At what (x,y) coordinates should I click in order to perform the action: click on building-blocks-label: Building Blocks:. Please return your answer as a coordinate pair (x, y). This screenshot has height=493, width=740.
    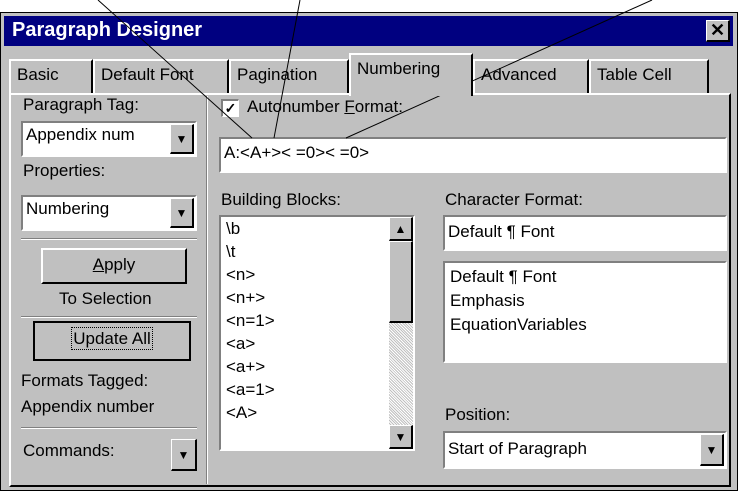
    Looking at the image, I should click on (281, 199).